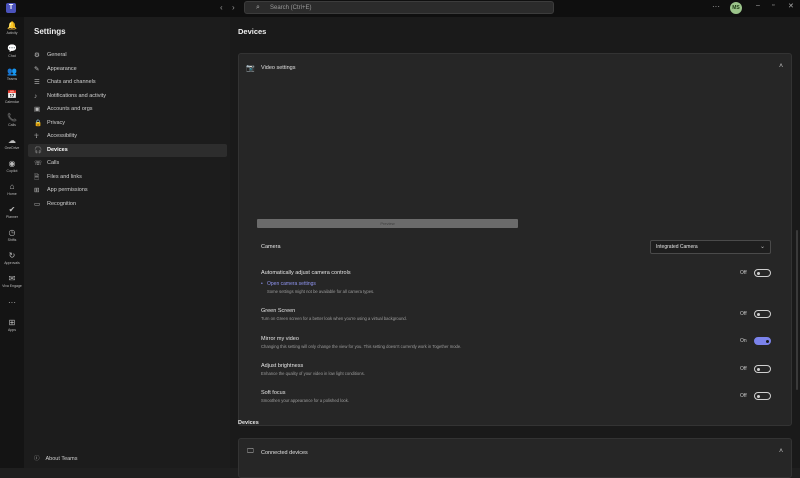 The width and height of the screenshot is (800, 478). I want to click on camera-select: Integrated Camera ⌄, so click(710, 247).